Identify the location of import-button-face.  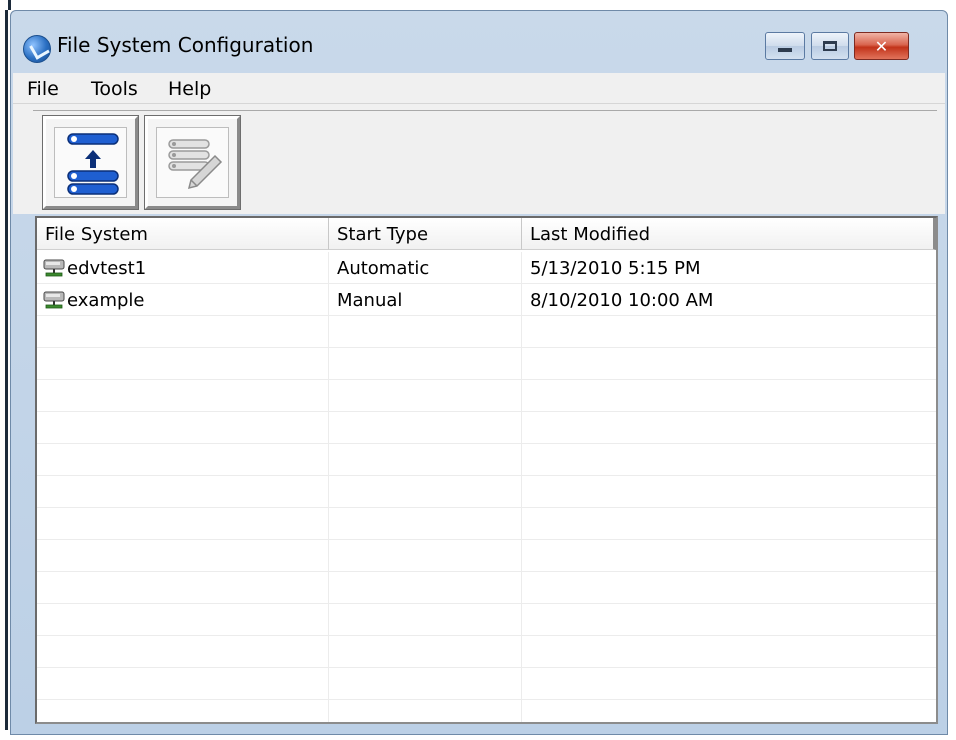
(90, 162).